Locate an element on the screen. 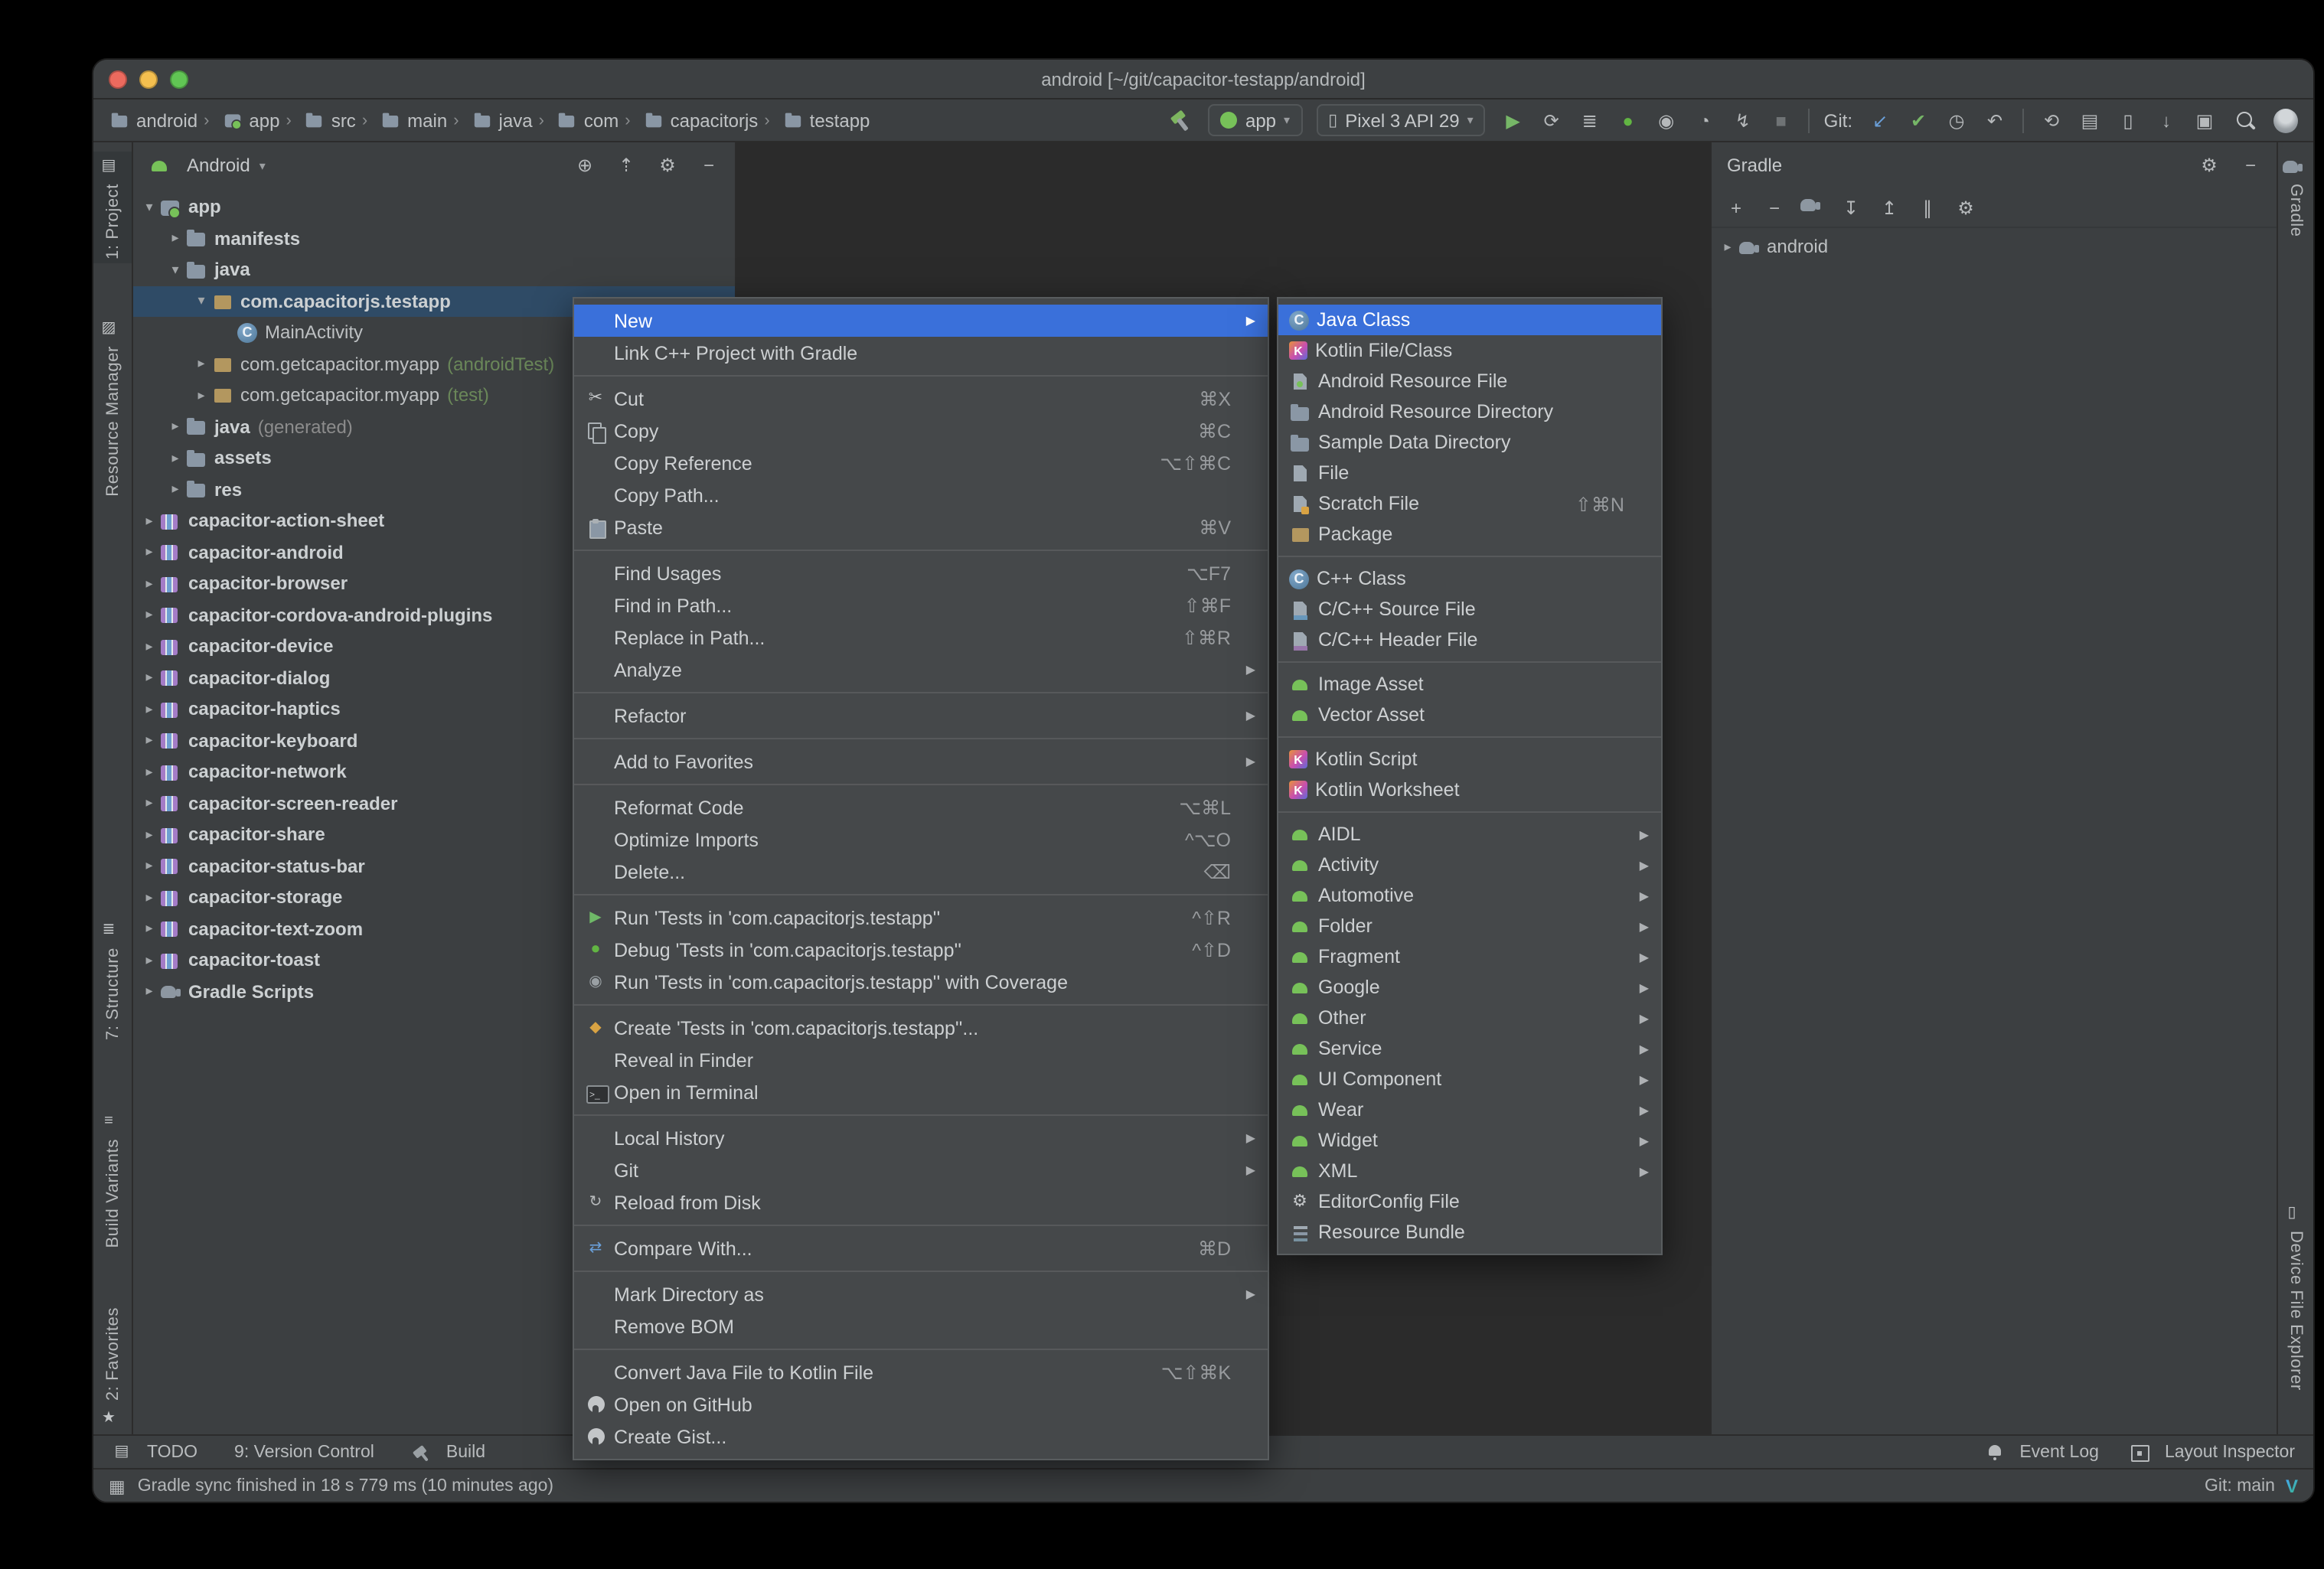 The height and width of the screenshot is (1569, 2324). gradle-icon is located at coordinates (1812, 207).